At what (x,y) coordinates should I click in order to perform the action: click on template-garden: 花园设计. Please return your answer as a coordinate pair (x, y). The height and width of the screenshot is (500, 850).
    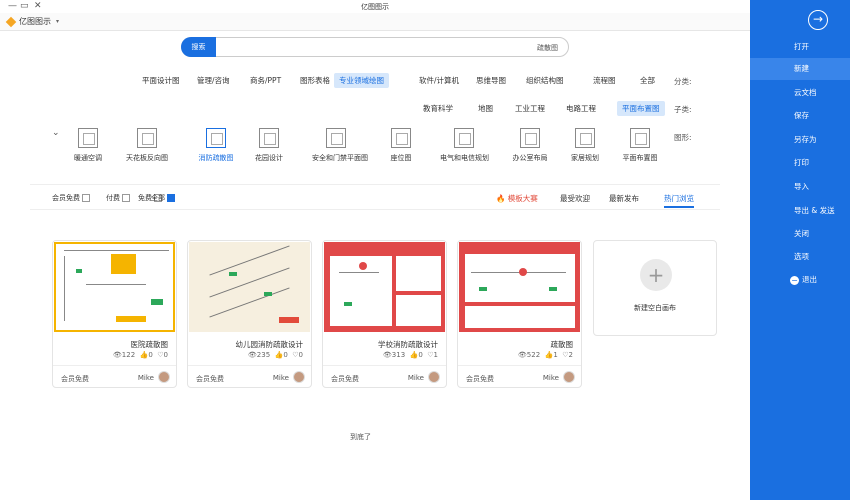
    Looking at the image, I should click on (269, 145).